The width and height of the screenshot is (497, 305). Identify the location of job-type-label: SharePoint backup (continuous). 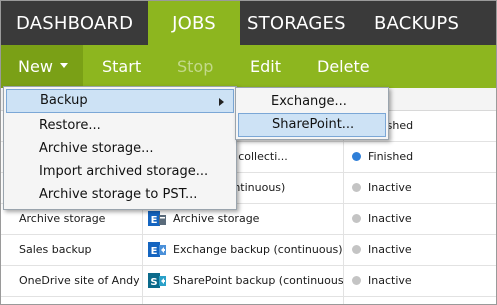
(258, 280).